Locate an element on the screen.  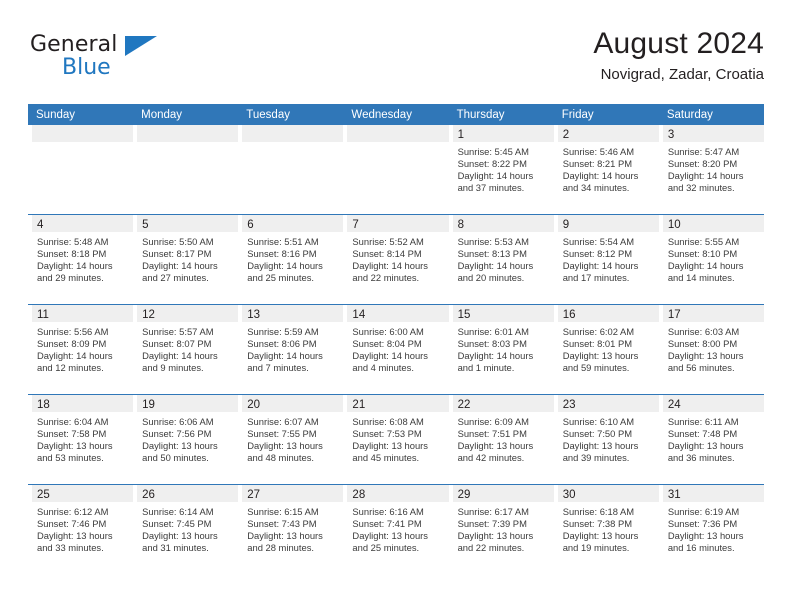
day-number-band: 8 is located at coordinates (503, 223).